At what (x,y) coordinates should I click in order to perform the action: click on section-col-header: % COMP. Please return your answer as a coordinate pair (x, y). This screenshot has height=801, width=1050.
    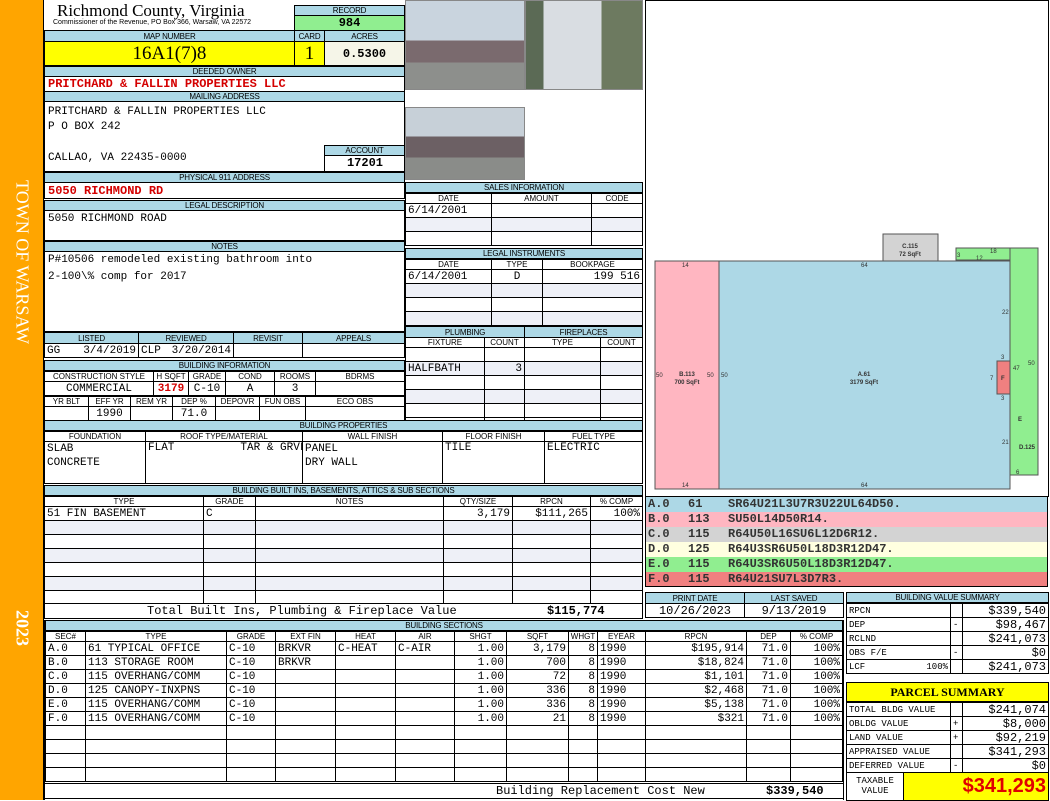
    Looking at the image, I should click on (816, 636).